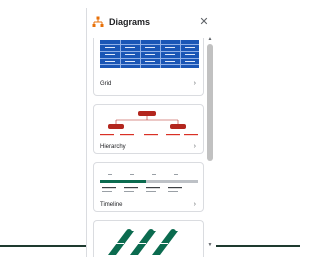 The height and width of the screenshot is (257, 320). I want to click on timeline-preview-image, so click(149, 183).